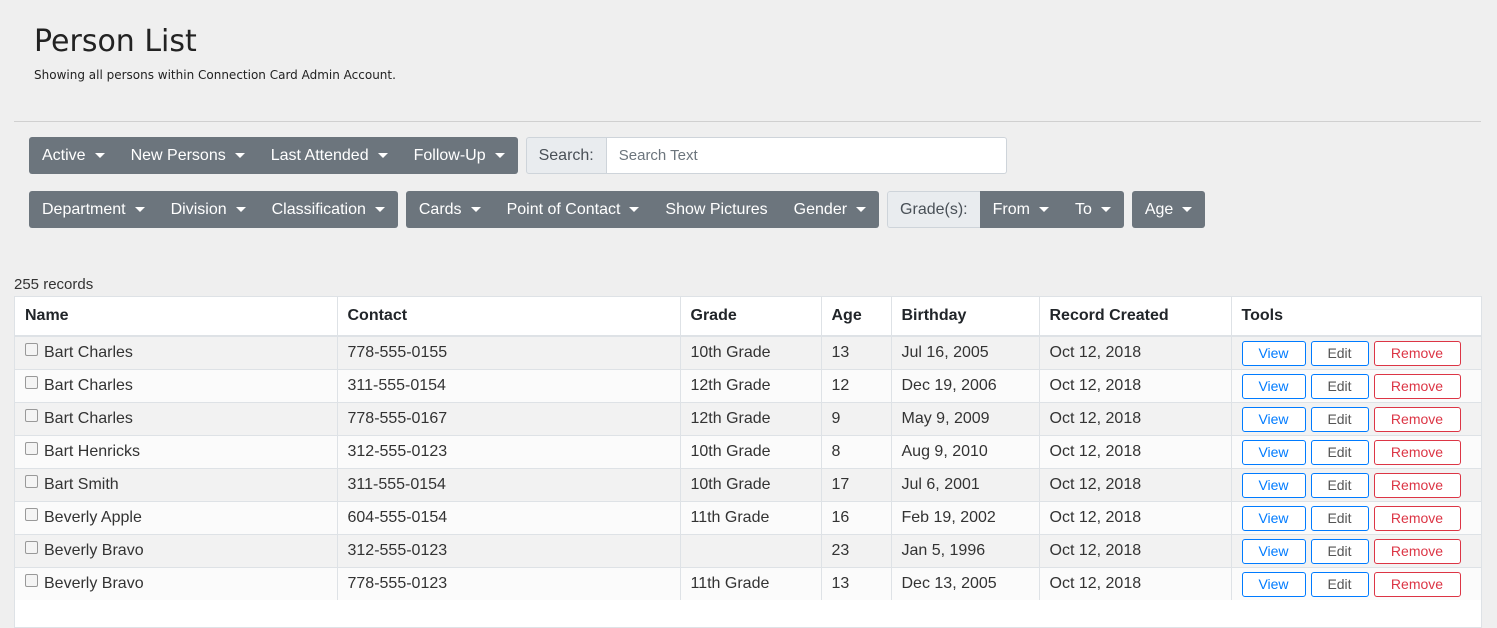 The image size is (1497, 628). Describe the element at coordinates (509, 317) in the screenshot. I see `col-header-contact: Contact` at that location.